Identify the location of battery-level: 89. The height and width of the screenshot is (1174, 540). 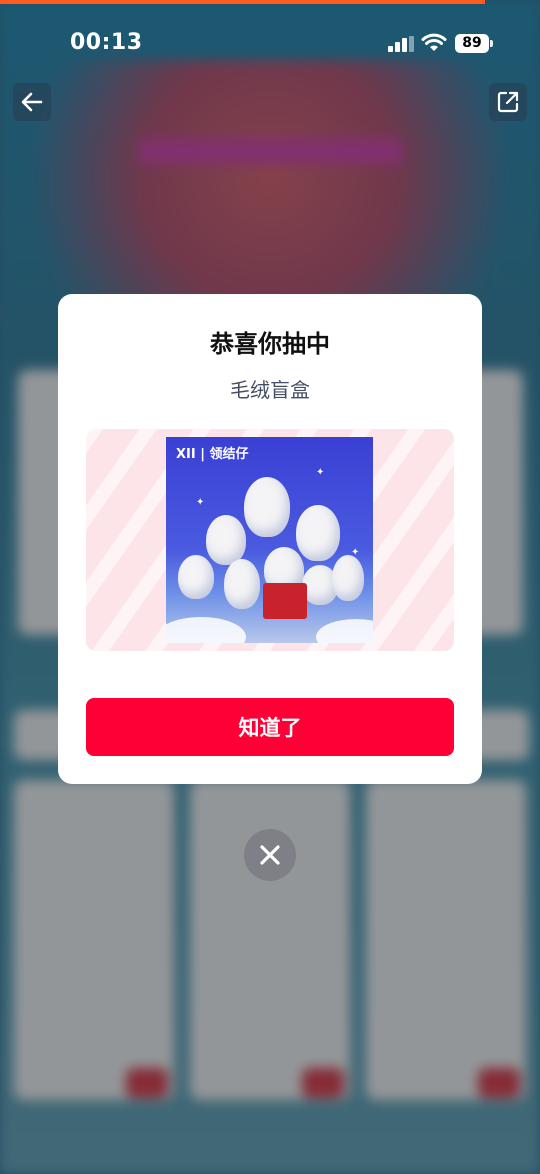
(472, 43).